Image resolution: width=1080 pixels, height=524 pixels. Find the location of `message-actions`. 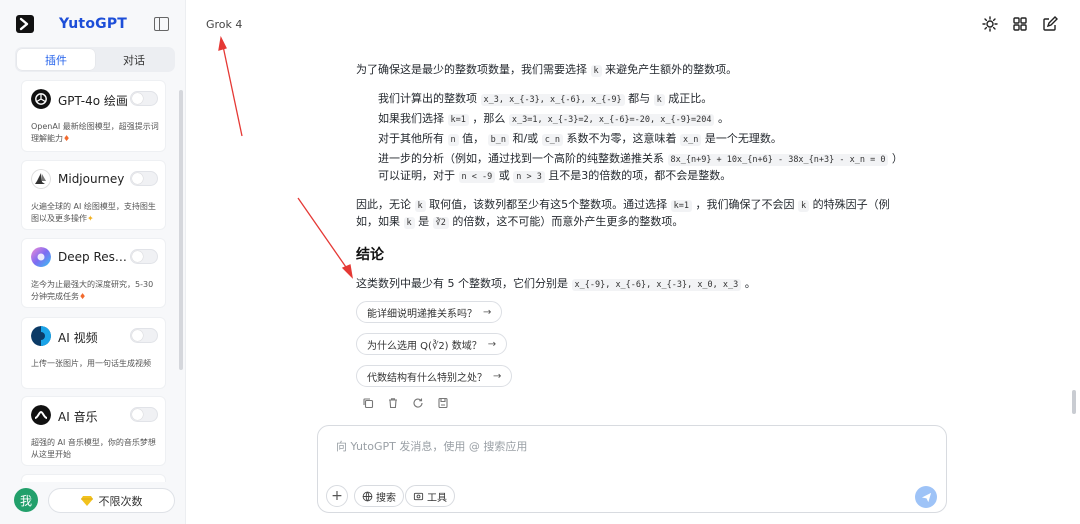

message-actions is located at coordinates (405, 403).